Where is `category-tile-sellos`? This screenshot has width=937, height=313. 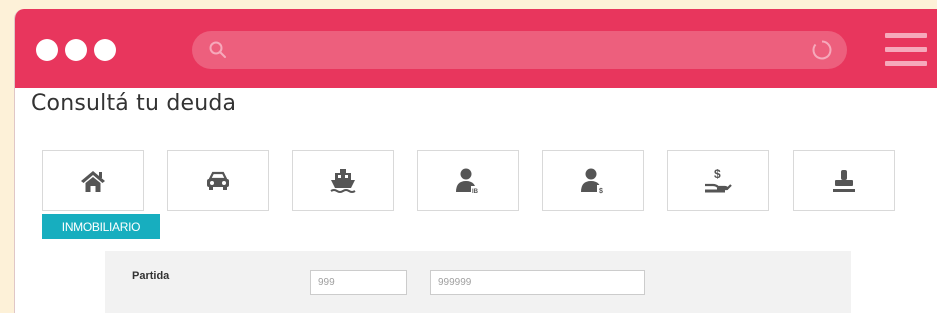
category-tile-sellos is located at coordinates (844, 180).